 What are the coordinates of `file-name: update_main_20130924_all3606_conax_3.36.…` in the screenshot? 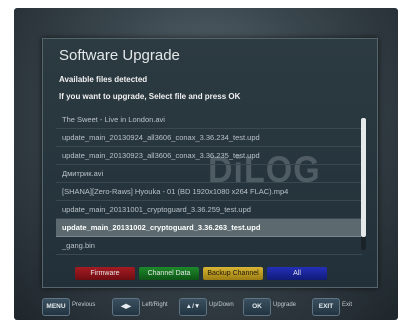 It's located at (161, 137).